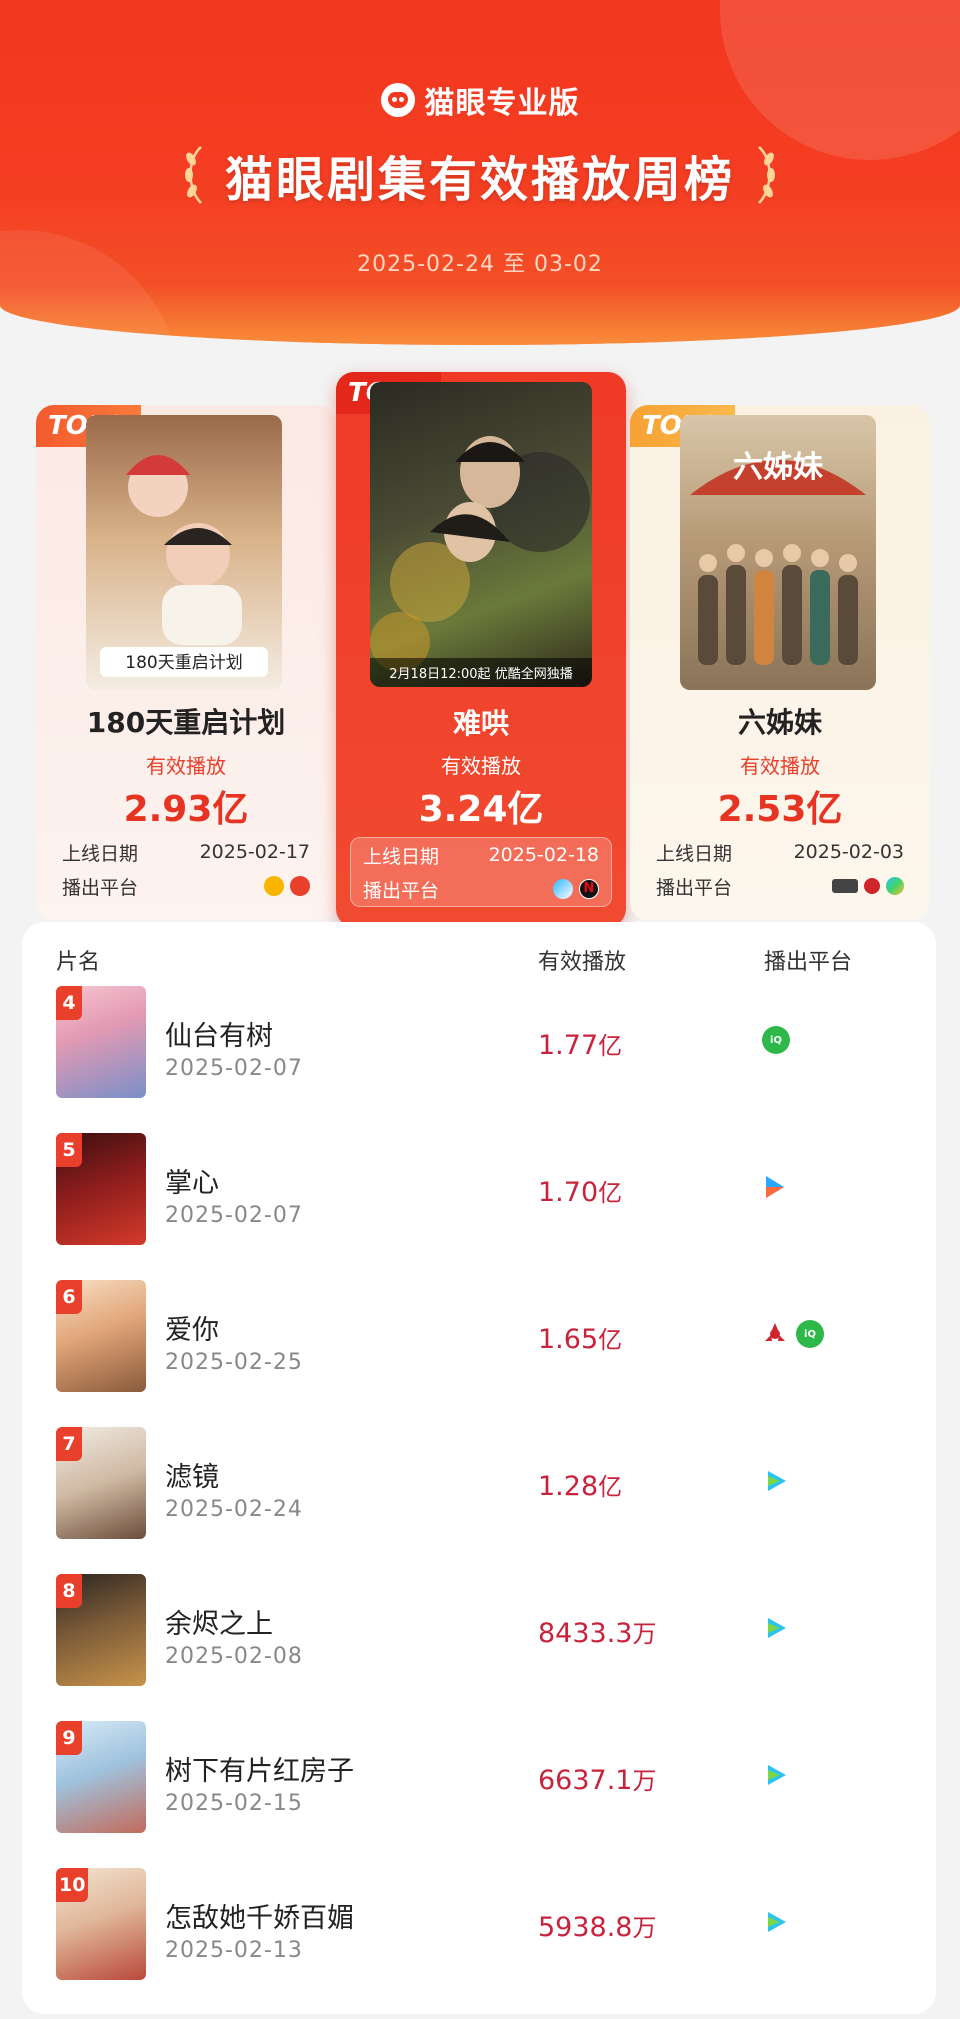 This screenshot has height=2019, width=960. What do you see at coordinates (597, 1633) in the screenshot?
I see `plays-value: 8433.3万` at bounding box center [597, 1633].